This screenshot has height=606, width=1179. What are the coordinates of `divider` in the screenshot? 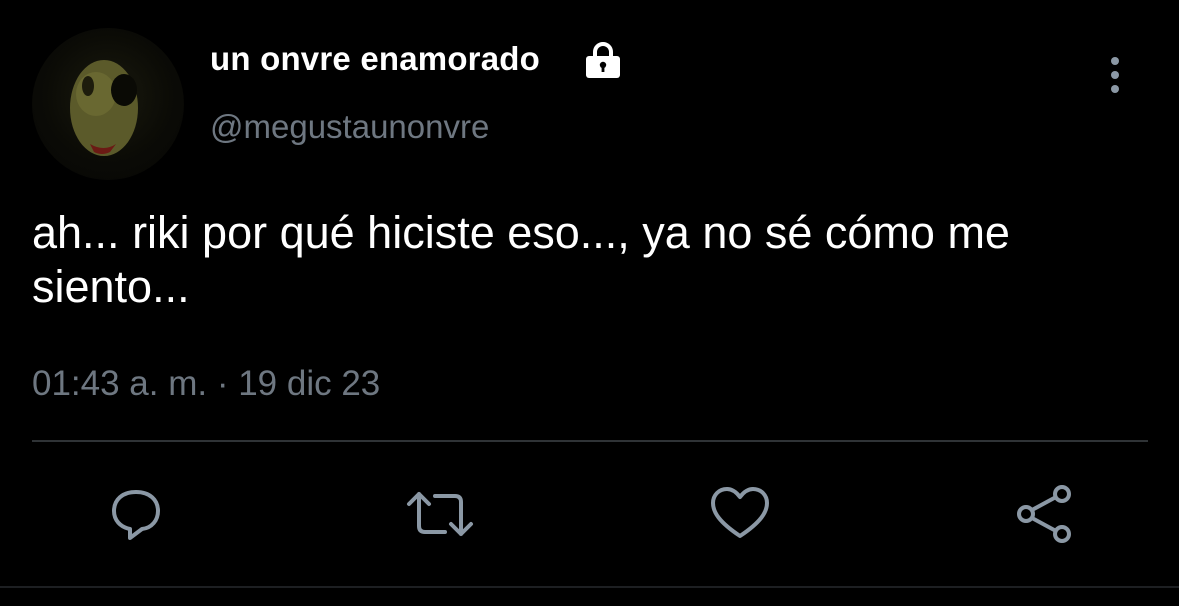 It's located at (590, 441).